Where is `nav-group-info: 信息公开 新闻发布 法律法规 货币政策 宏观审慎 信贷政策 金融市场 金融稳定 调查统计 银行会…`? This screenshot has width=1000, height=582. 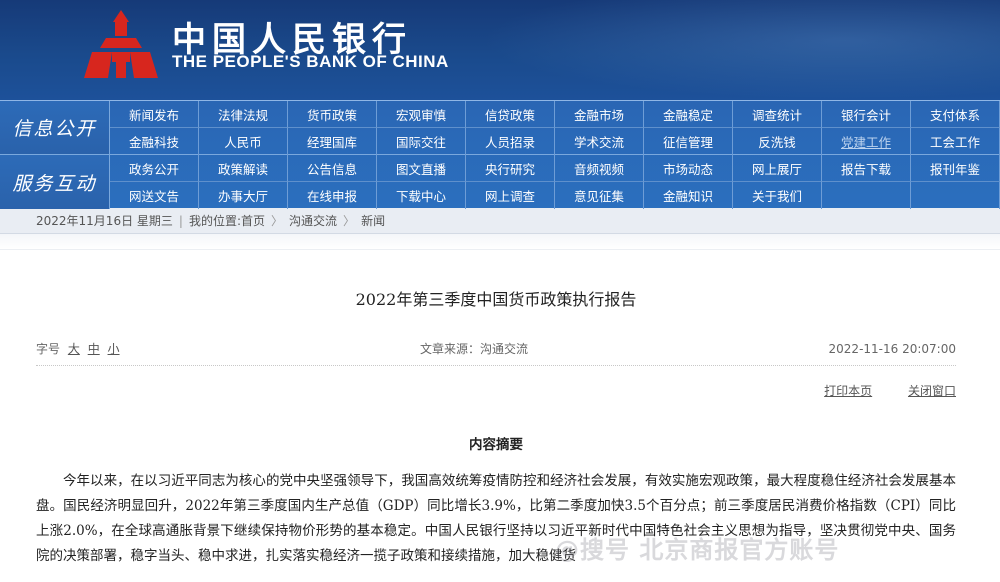 nav-group-info: 信息公开 新闻发布 法律法规 货币政策 宏观审慎 信贷政策 金融市场 金融稳定 调查统计 银行会… is located at coordinates (500, 128).